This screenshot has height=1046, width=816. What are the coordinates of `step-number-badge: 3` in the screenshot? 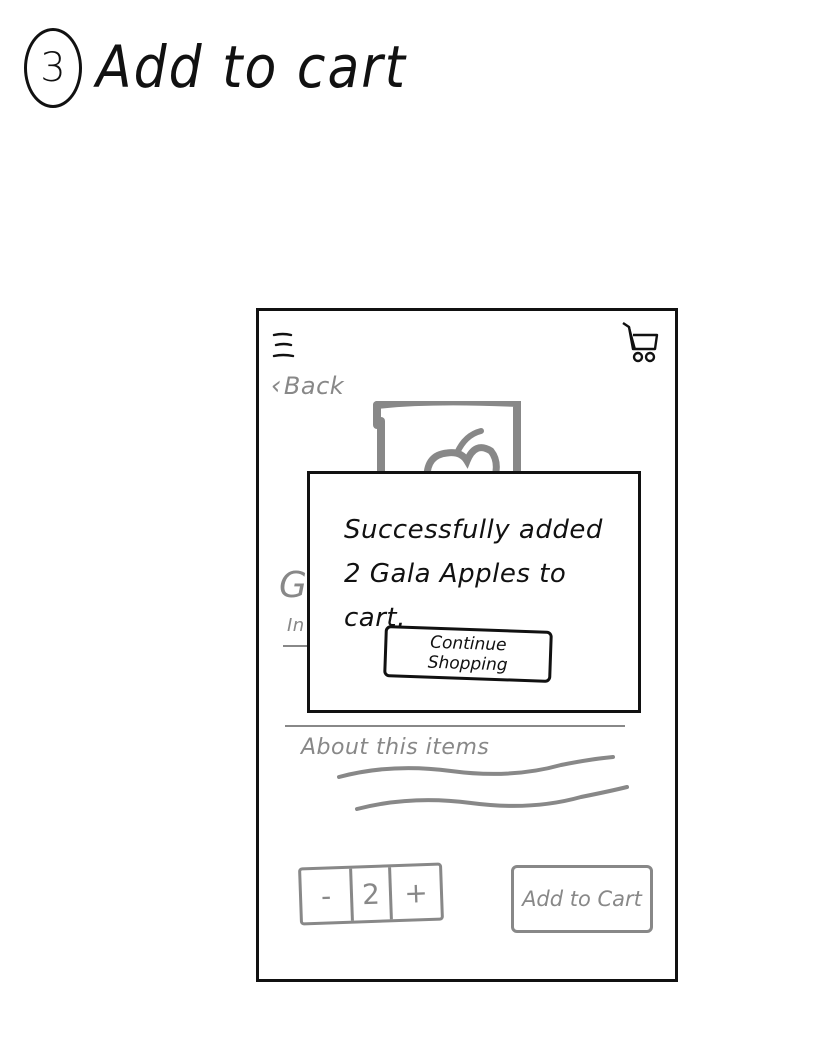 It's located at (53, 68).